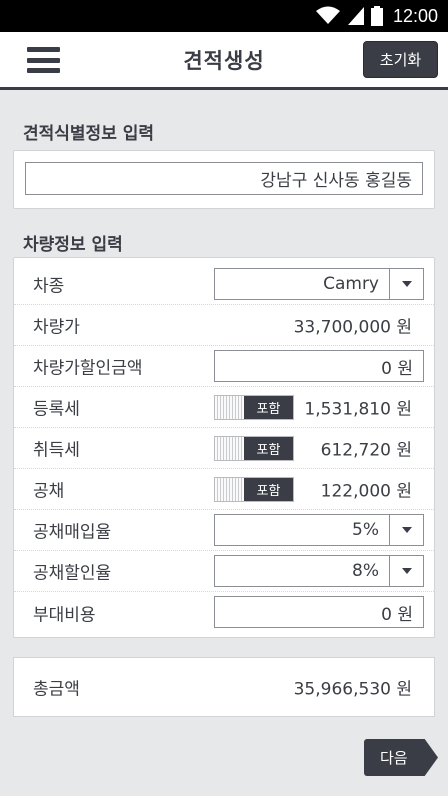 The image size is (448, 796). I want to click on total-value: 35,966,530 원, so click(352, 689).